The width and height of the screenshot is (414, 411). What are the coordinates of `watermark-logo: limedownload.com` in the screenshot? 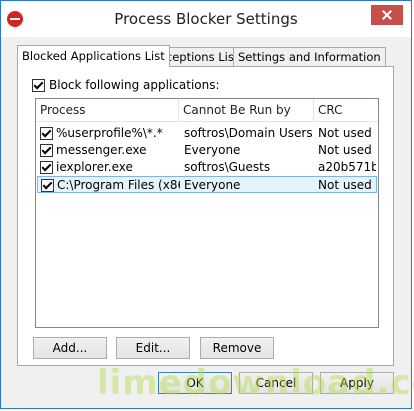 It's located at (255, 383).